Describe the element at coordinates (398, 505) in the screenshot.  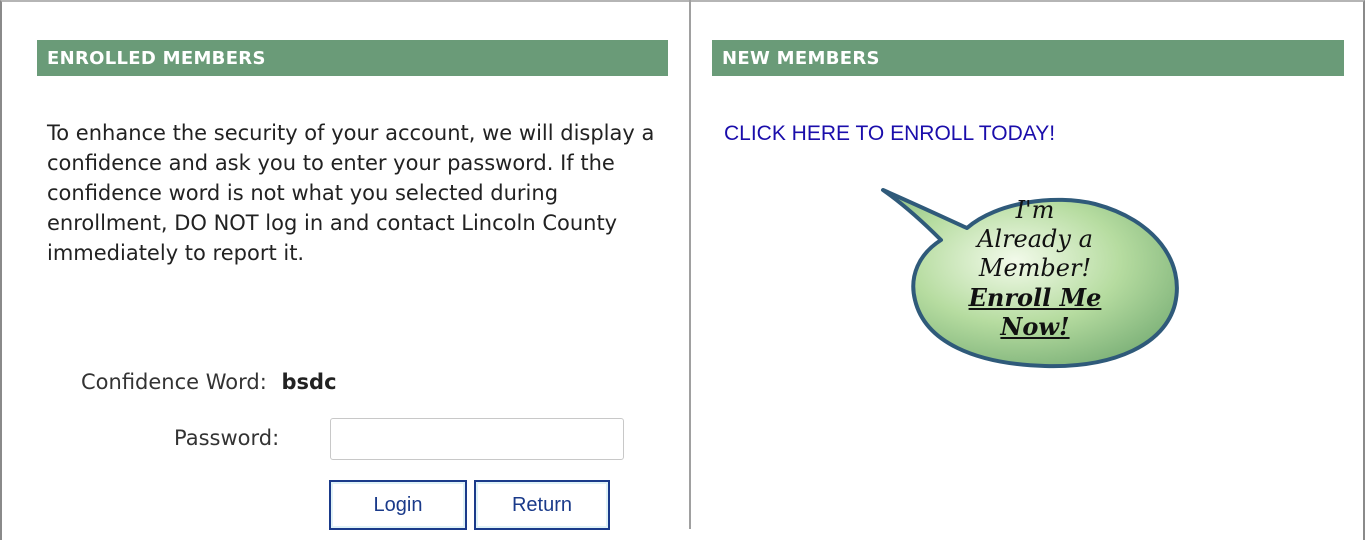
I see `login-button: Login` at that location.